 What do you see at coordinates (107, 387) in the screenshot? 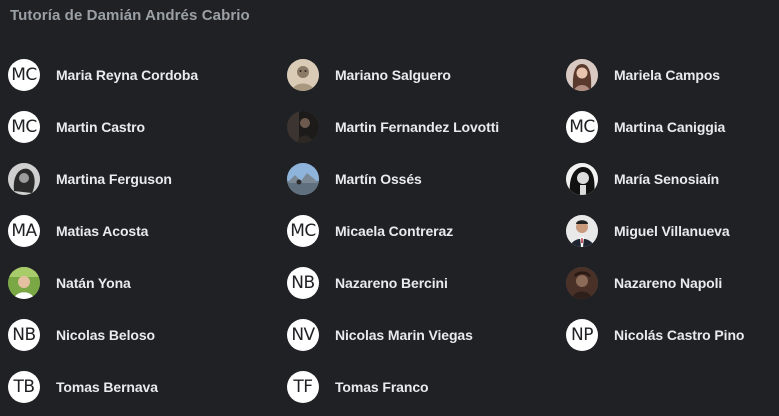
I see `member-name: Tomas Bernava` at bounding box center [107, 387].